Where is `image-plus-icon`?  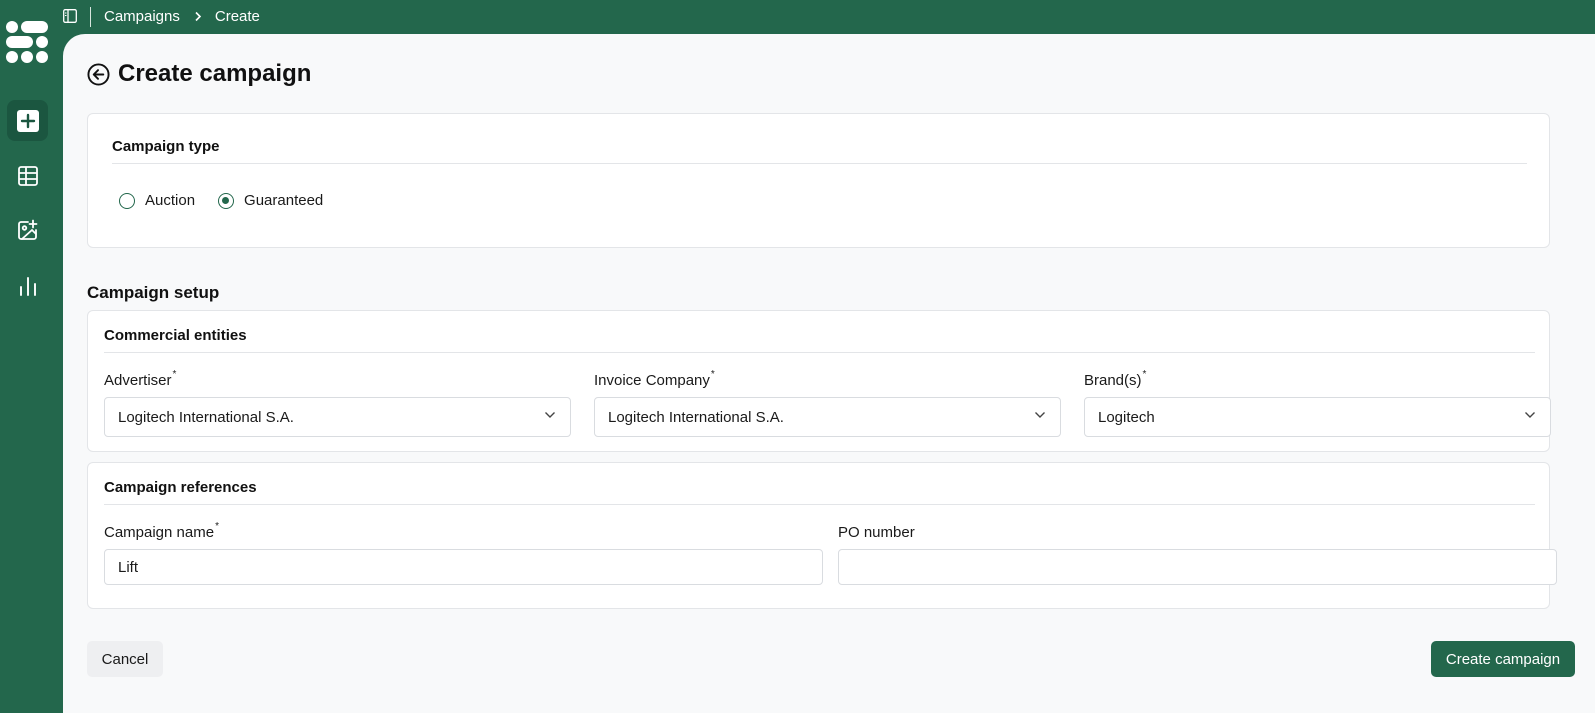 image-plus-icon is located at coordinates (28, 229).